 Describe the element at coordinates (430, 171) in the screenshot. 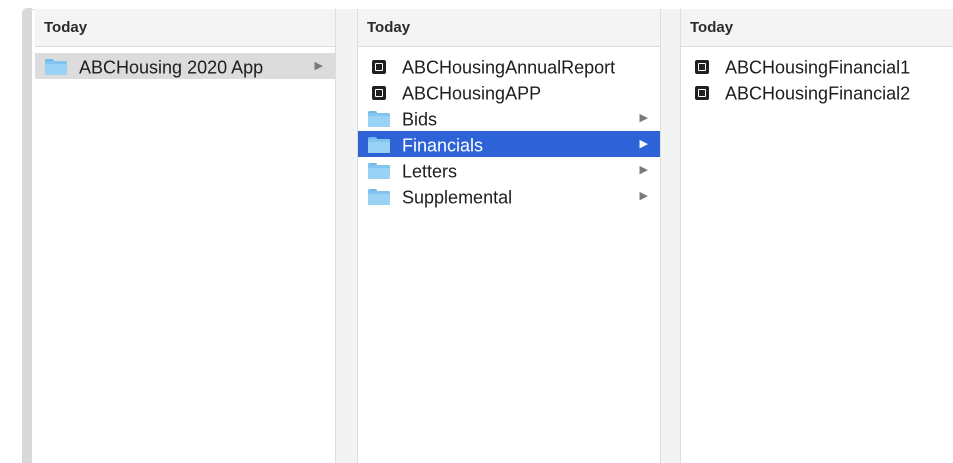

I see `item-label: Letters` at that location.